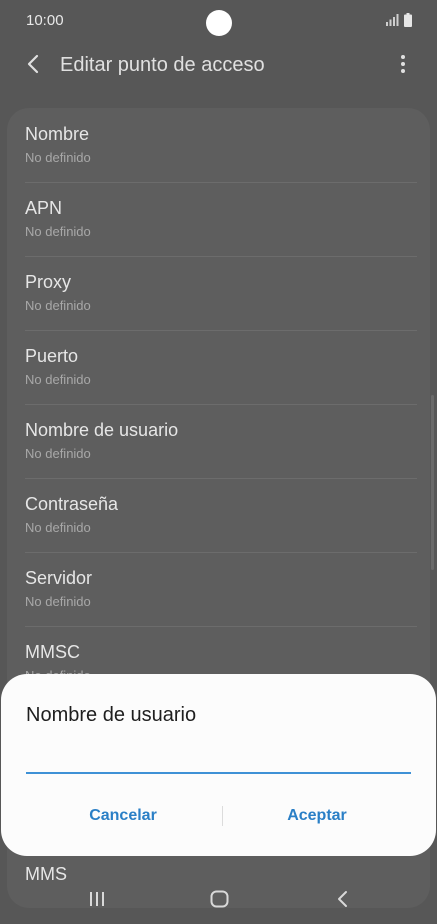  What do you see at coordinates (223, 219) in the screenshot?
I see `list-item-apn: APN No definido` at bounding box center [223, 219].